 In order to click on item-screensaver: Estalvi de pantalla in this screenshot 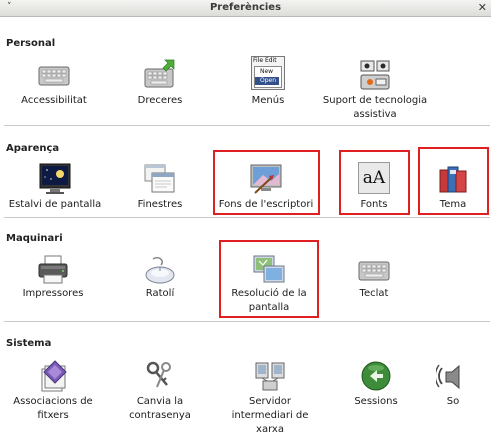, I will do `click(55, 185)`.